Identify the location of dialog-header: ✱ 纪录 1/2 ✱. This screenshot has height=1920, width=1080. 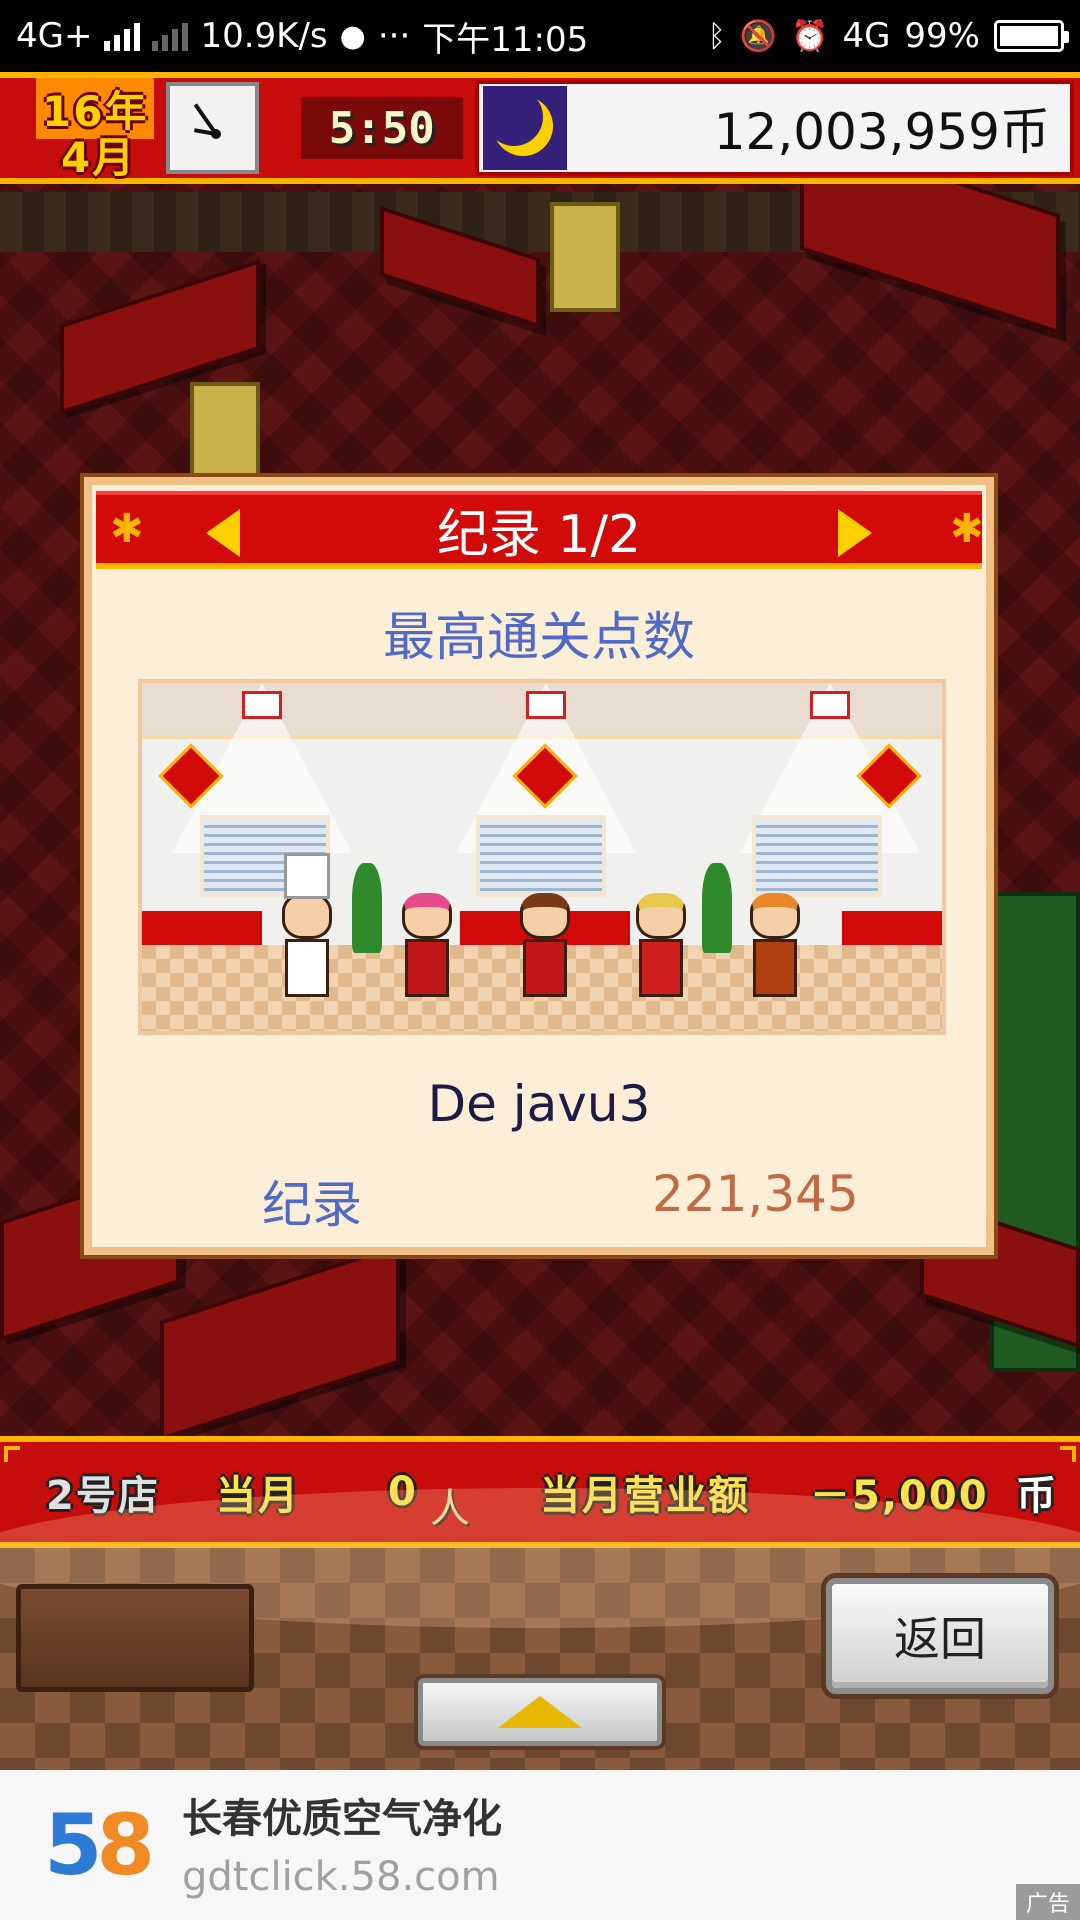
(540, 530).